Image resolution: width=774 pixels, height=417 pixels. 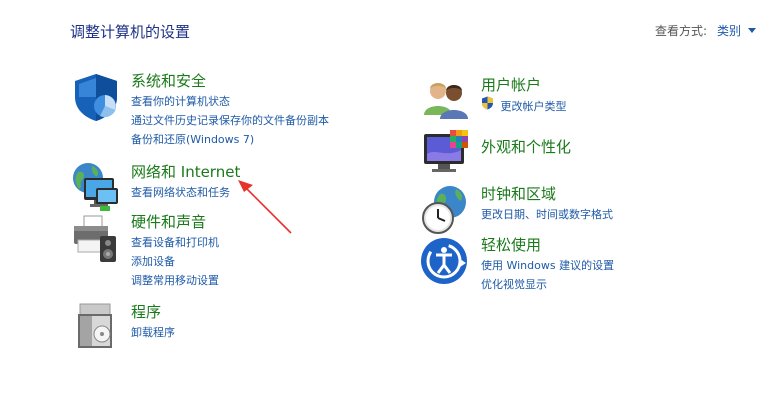 I want to click on shield-icon, so click(x=96, y=97).